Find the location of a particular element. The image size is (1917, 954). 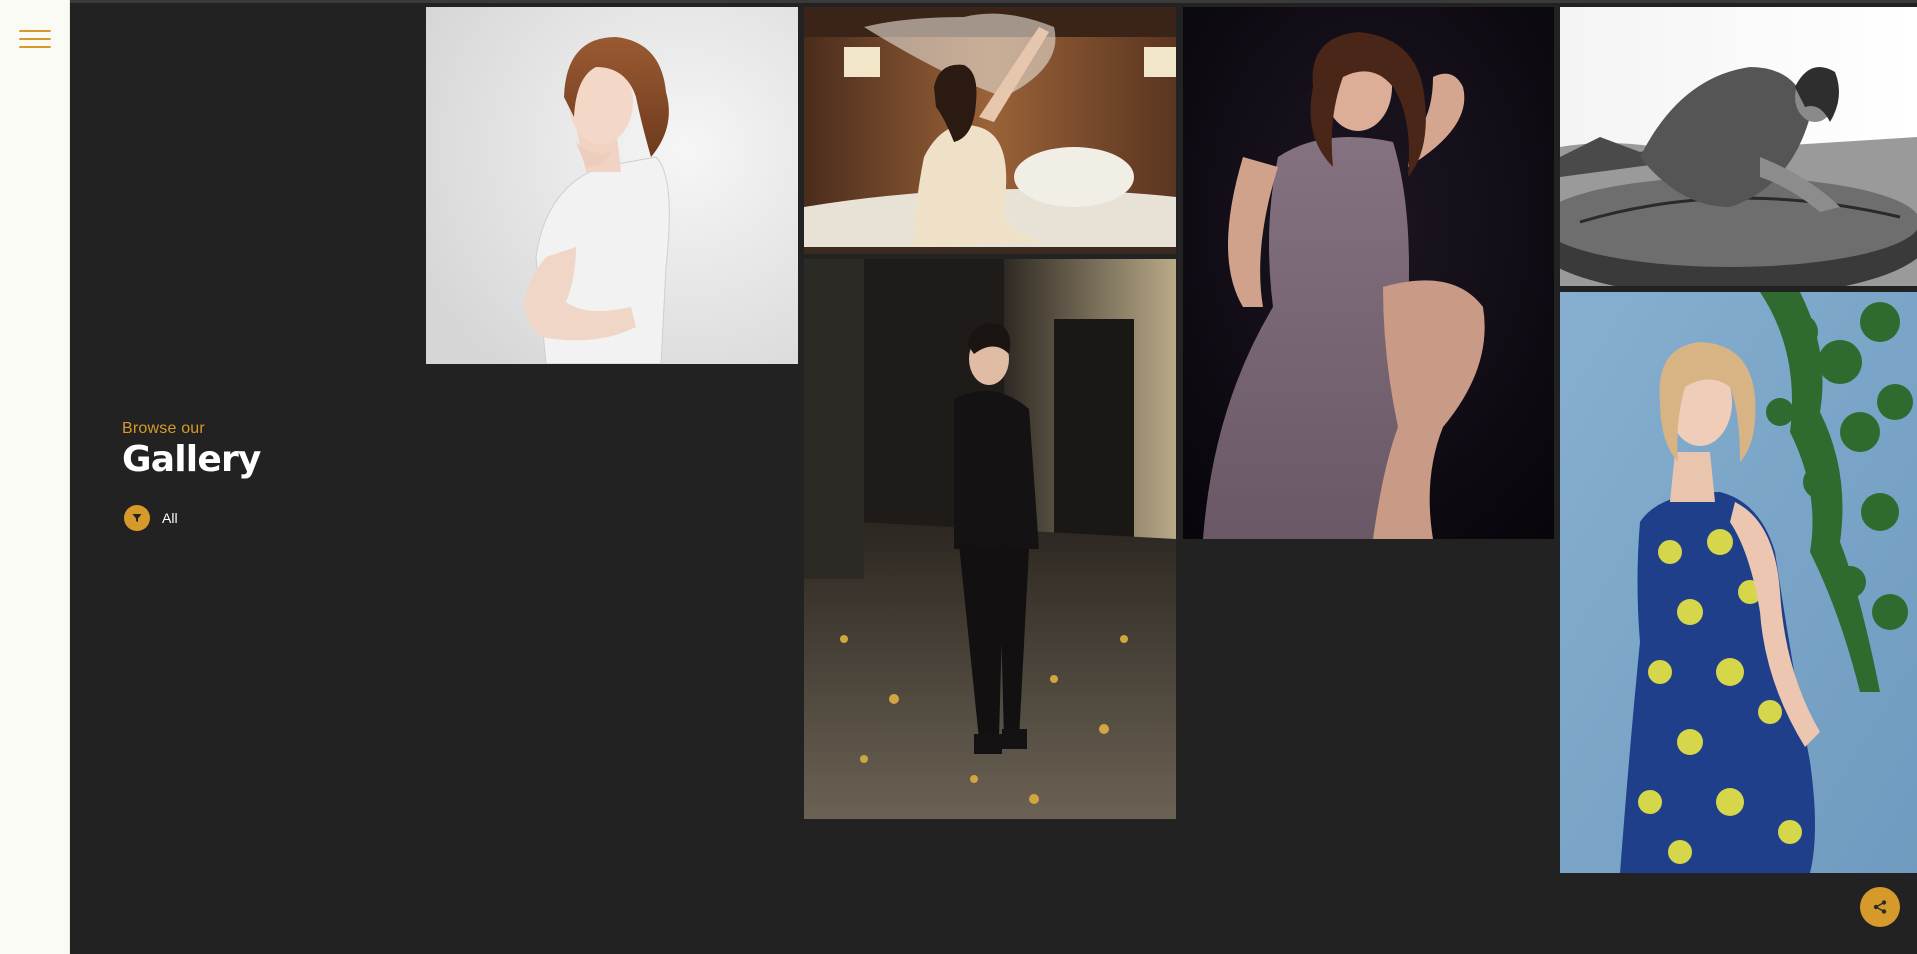

photo-hay-bale is located at coordinates (1738, 146).